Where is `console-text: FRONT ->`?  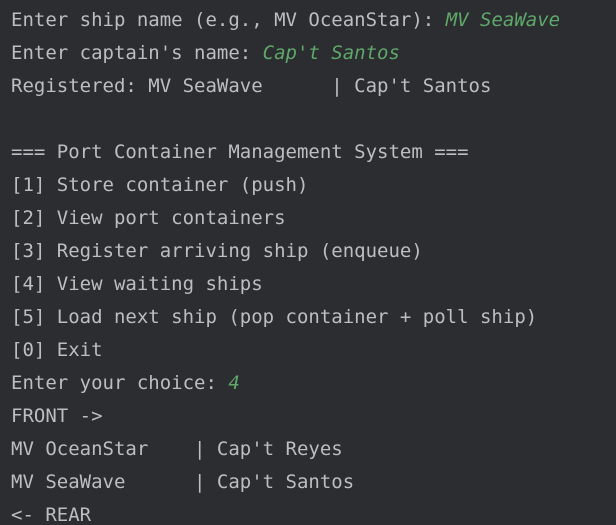 console-text: FRONT -> is located at coordinates (57, 416).